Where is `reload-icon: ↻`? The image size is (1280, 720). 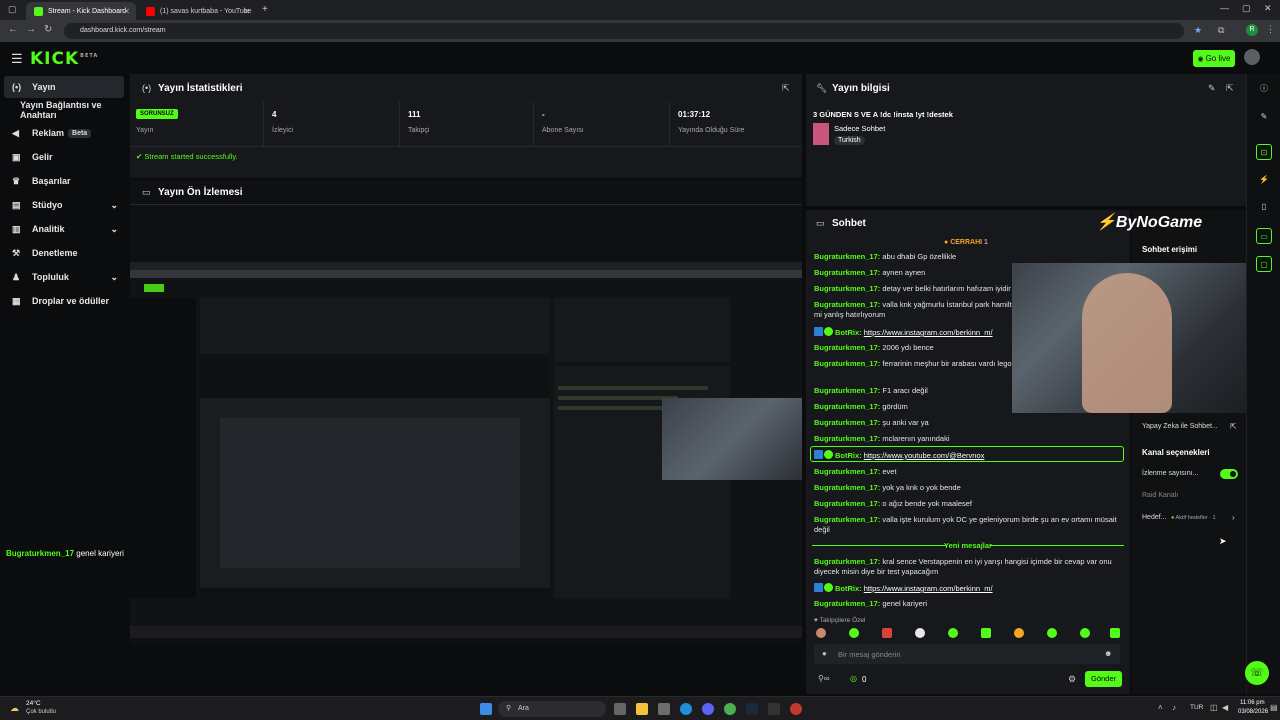 reload-icon: ↻ is located at coordinates (48, 29).